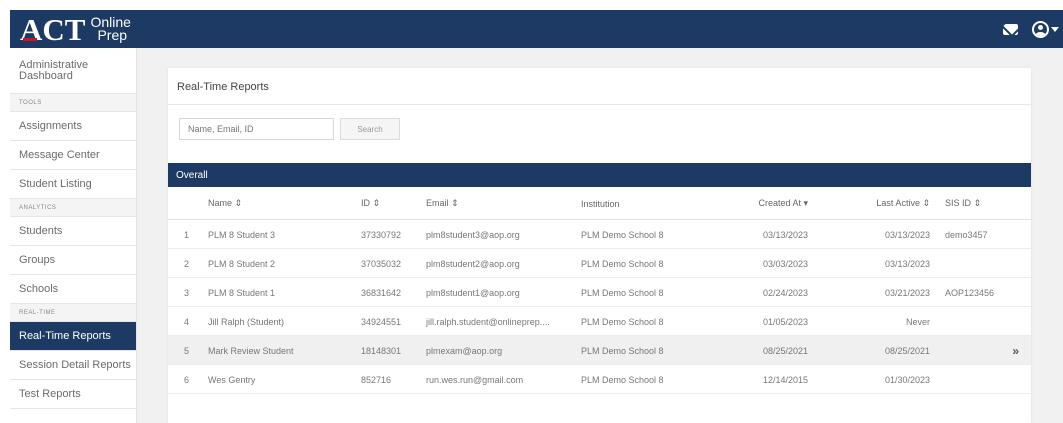 The width and height of the screenshot is (1063, 423). Describe the element at coordinates (1031, 29) in the screenshot. I see `top-icons` at that location.